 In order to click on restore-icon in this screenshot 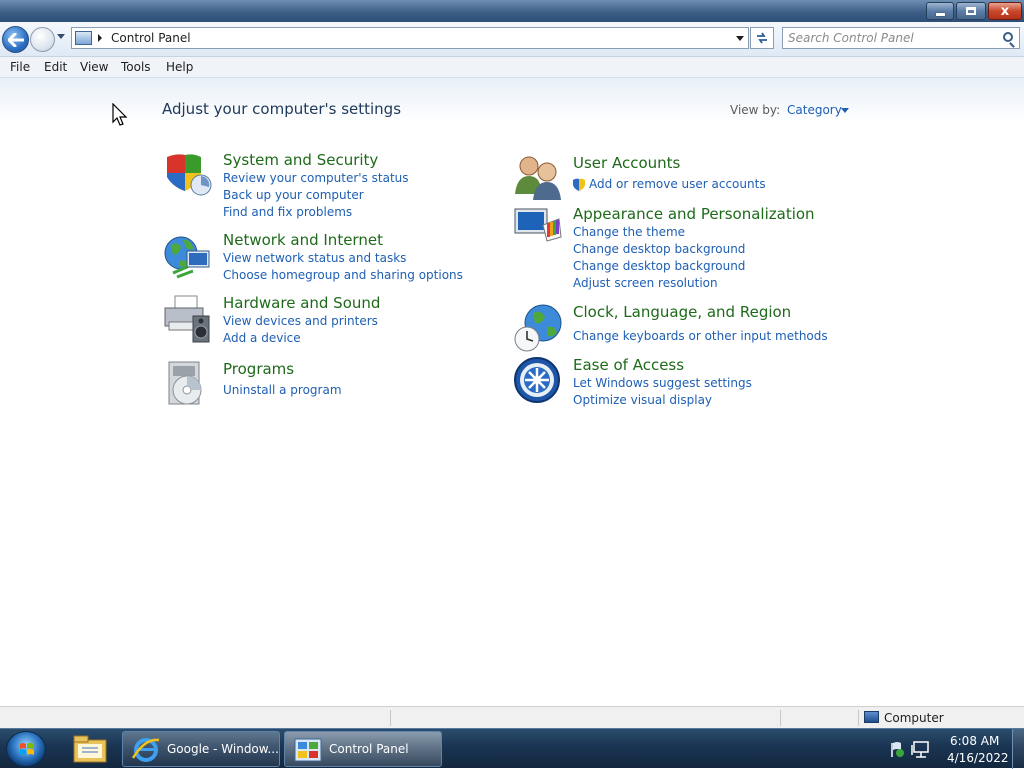, I will do `click(971, 11)`.